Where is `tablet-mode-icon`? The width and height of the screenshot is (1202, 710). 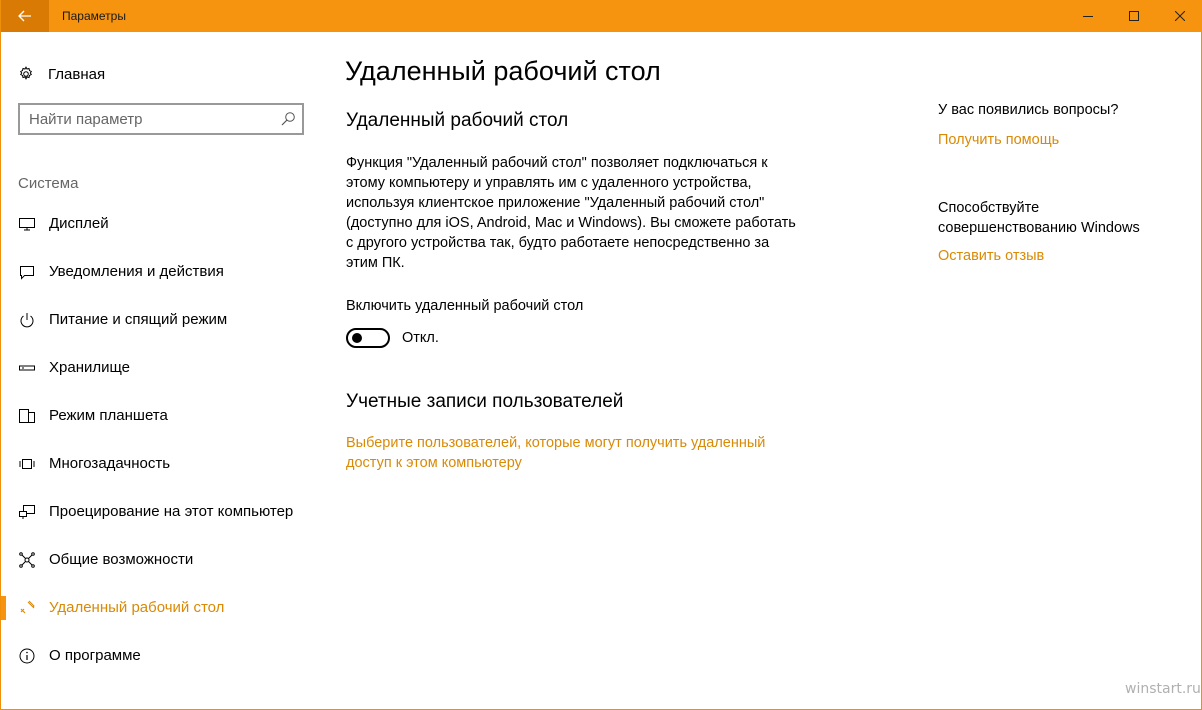
tablet-mode-icon is located at coordinates (27, 416).